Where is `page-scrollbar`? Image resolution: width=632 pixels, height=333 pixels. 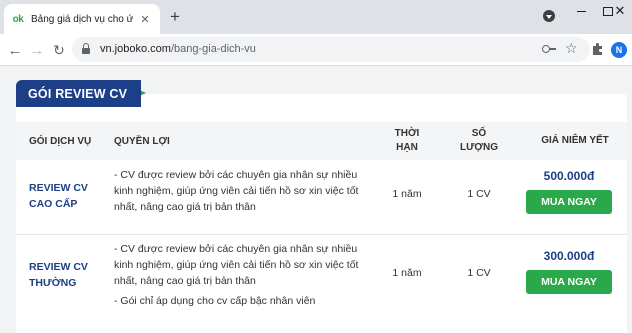
page-scrollbar is located at coordinates (629, 199).